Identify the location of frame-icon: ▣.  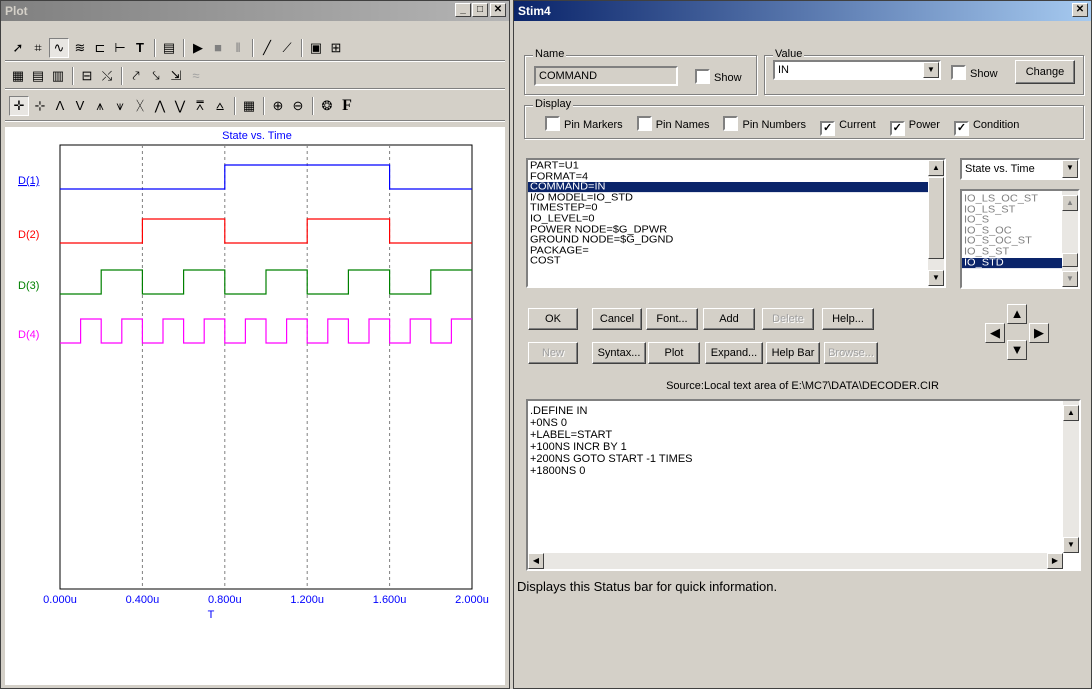
(316, 48).